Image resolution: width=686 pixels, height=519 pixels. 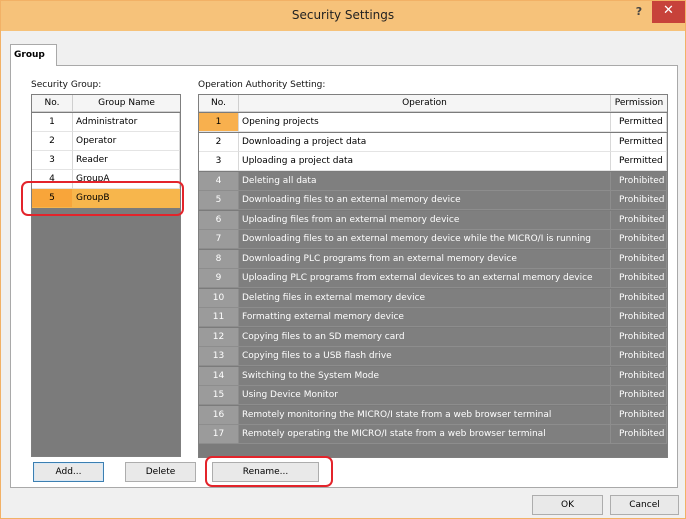 I want to click on help-button: ?, so click(x=639, y=14).